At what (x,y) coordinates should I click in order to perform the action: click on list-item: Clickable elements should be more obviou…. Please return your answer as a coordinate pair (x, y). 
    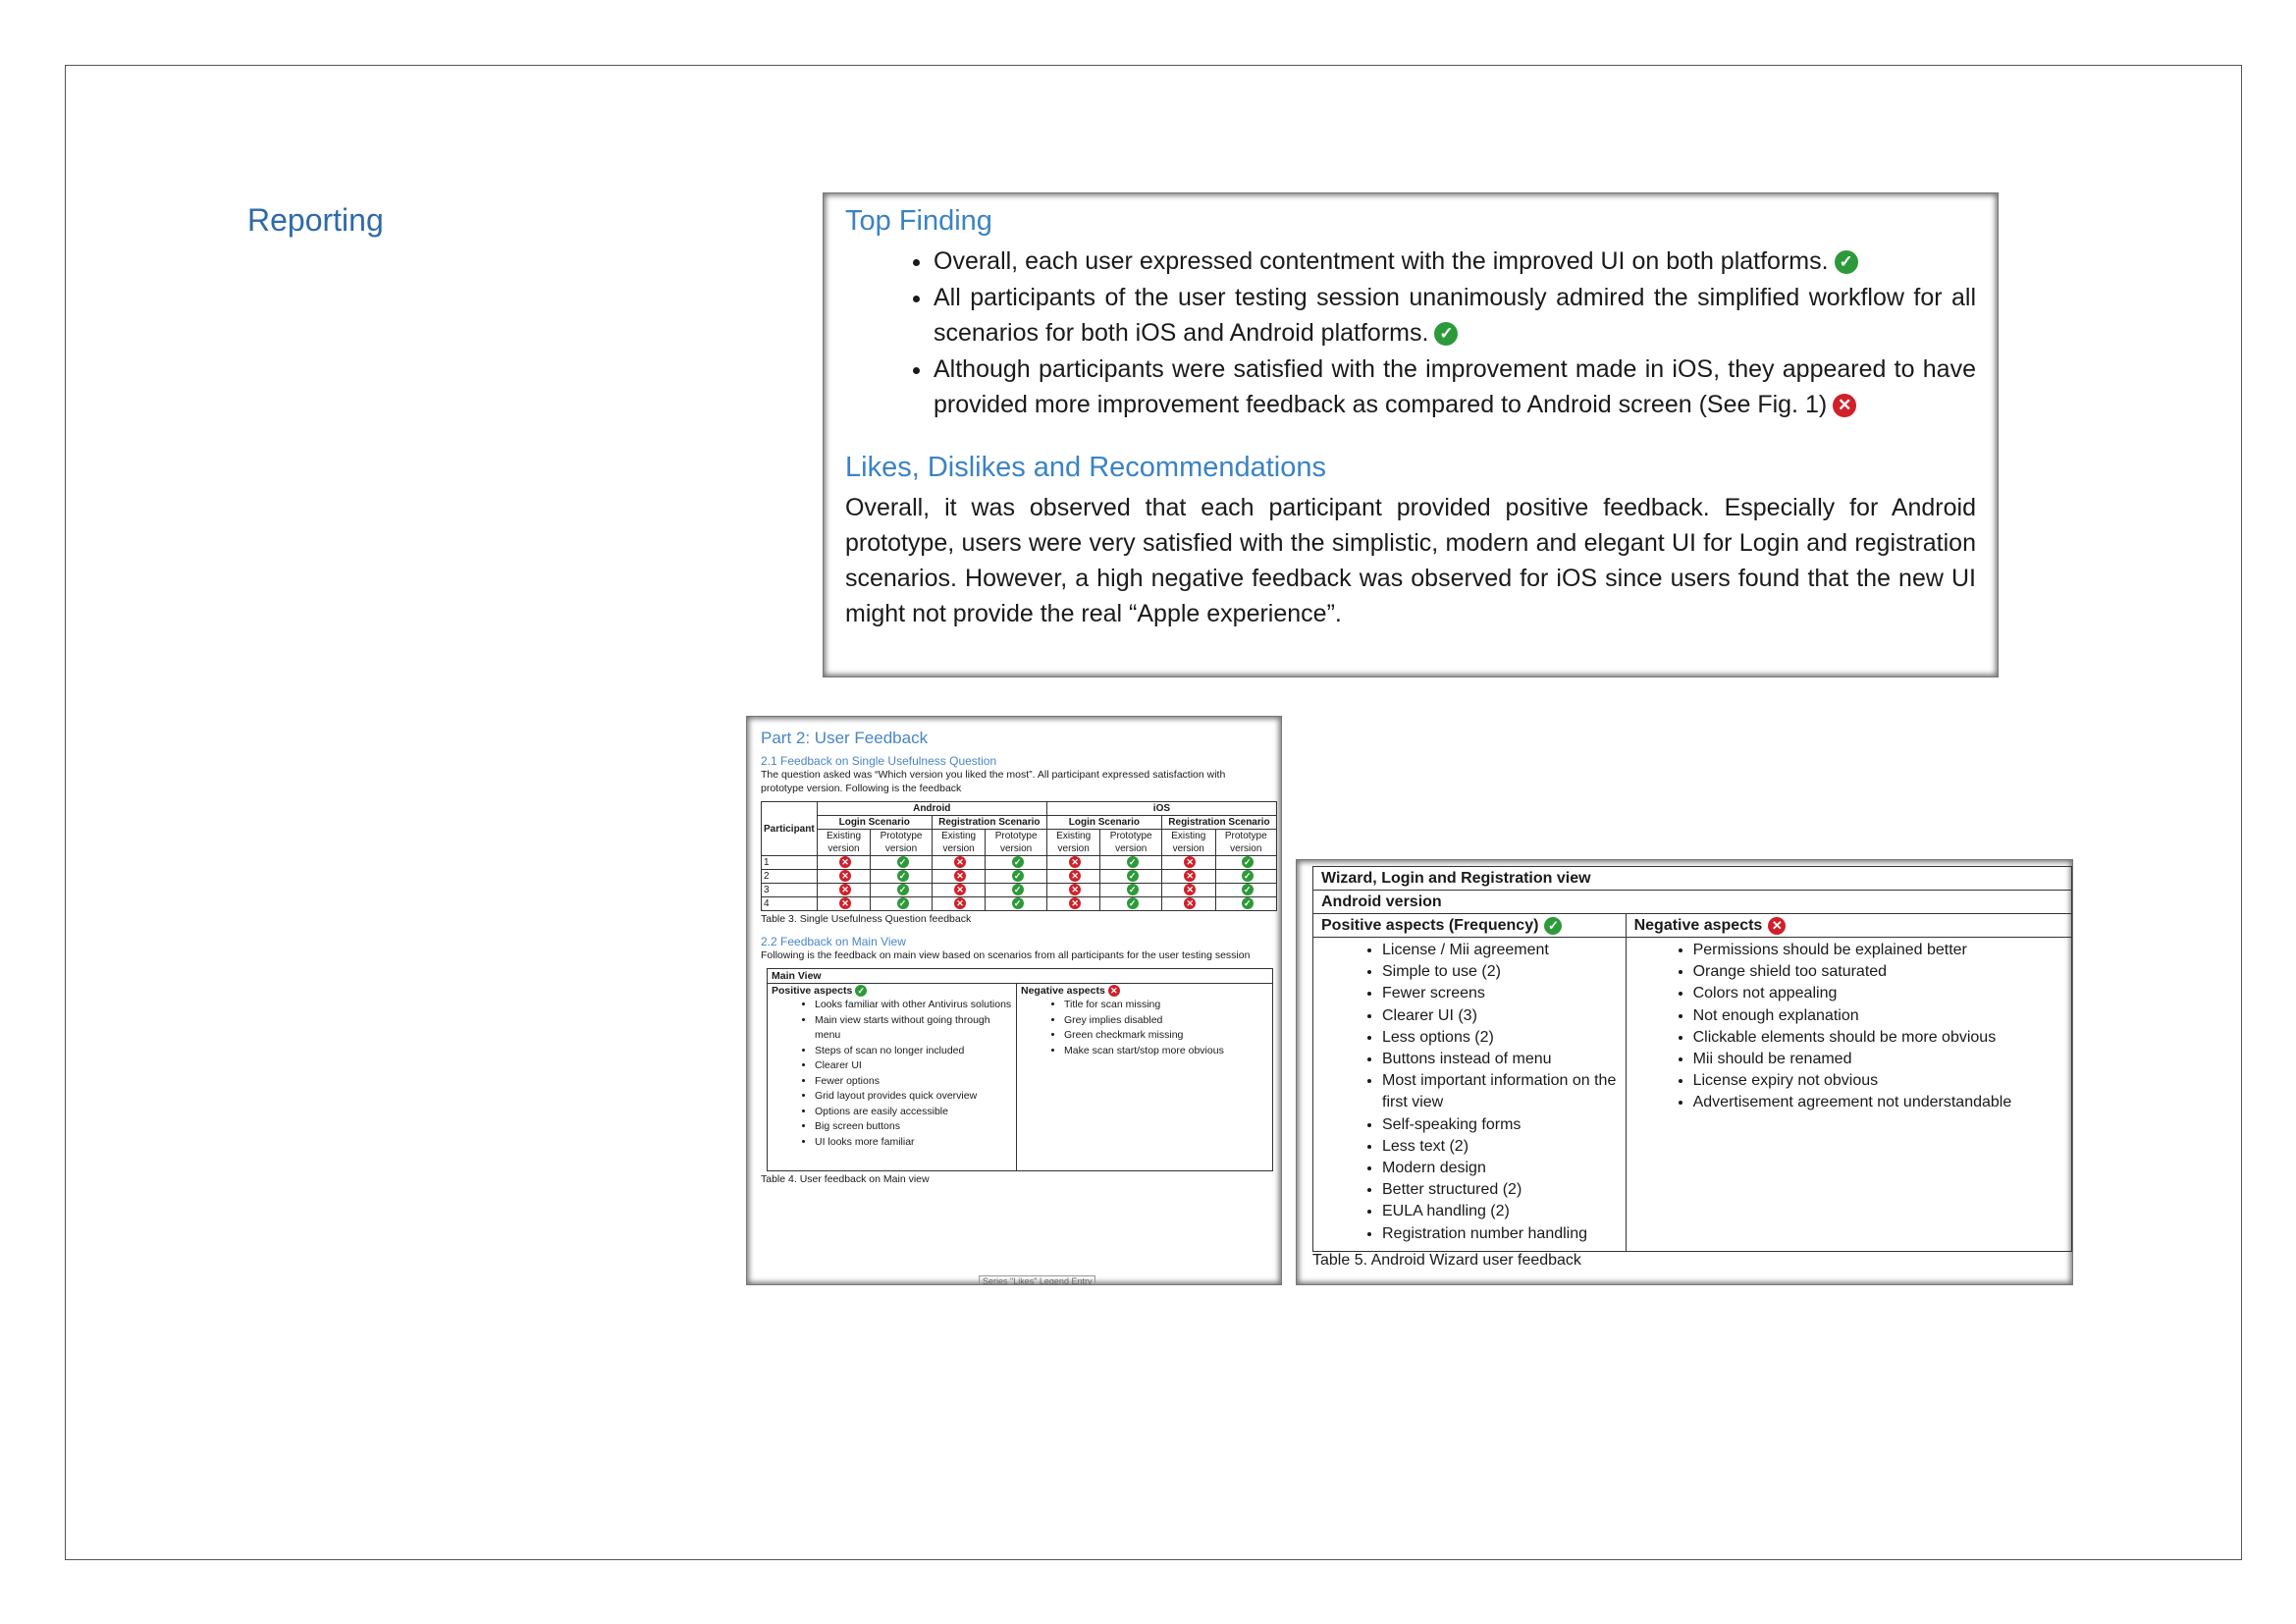
    Looking at the image, I should click on (1882, 1038).